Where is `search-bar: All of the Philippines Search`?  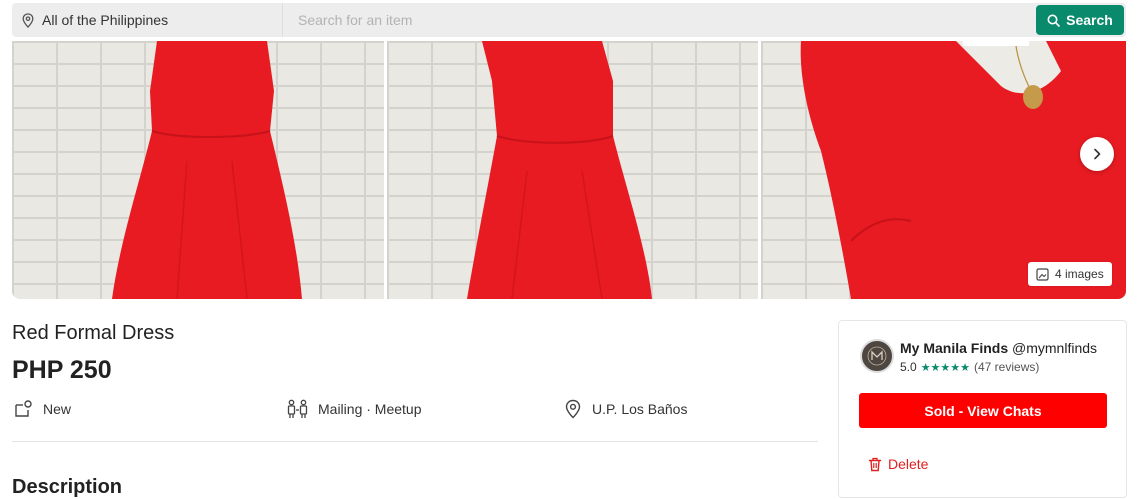
search-bar: All of the Philippines Search is located at coordinates (569, 20).